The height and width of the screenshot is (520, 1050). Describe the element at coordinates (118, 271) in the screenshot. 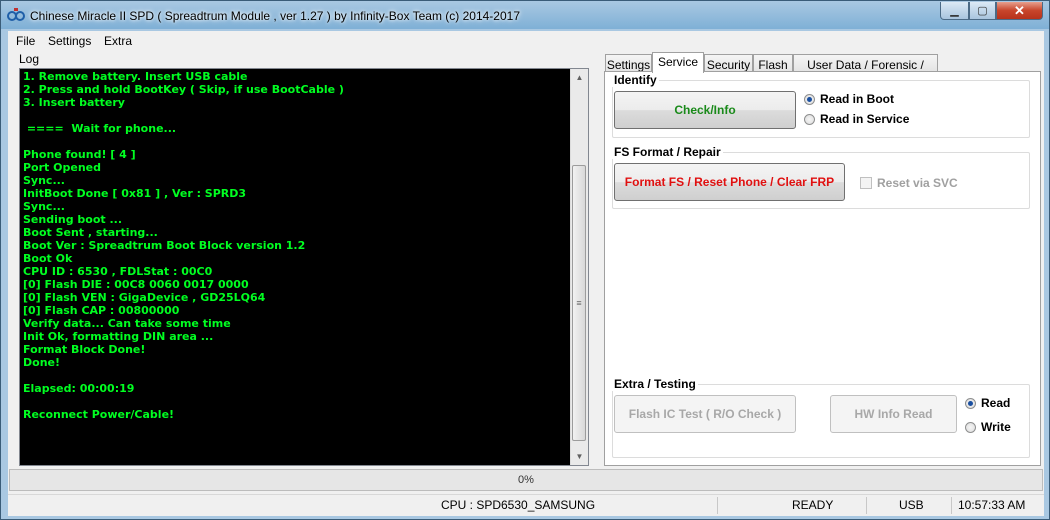

I see `log-line: CPU ID : 6530 , FDLStat : 00C0` at that location.